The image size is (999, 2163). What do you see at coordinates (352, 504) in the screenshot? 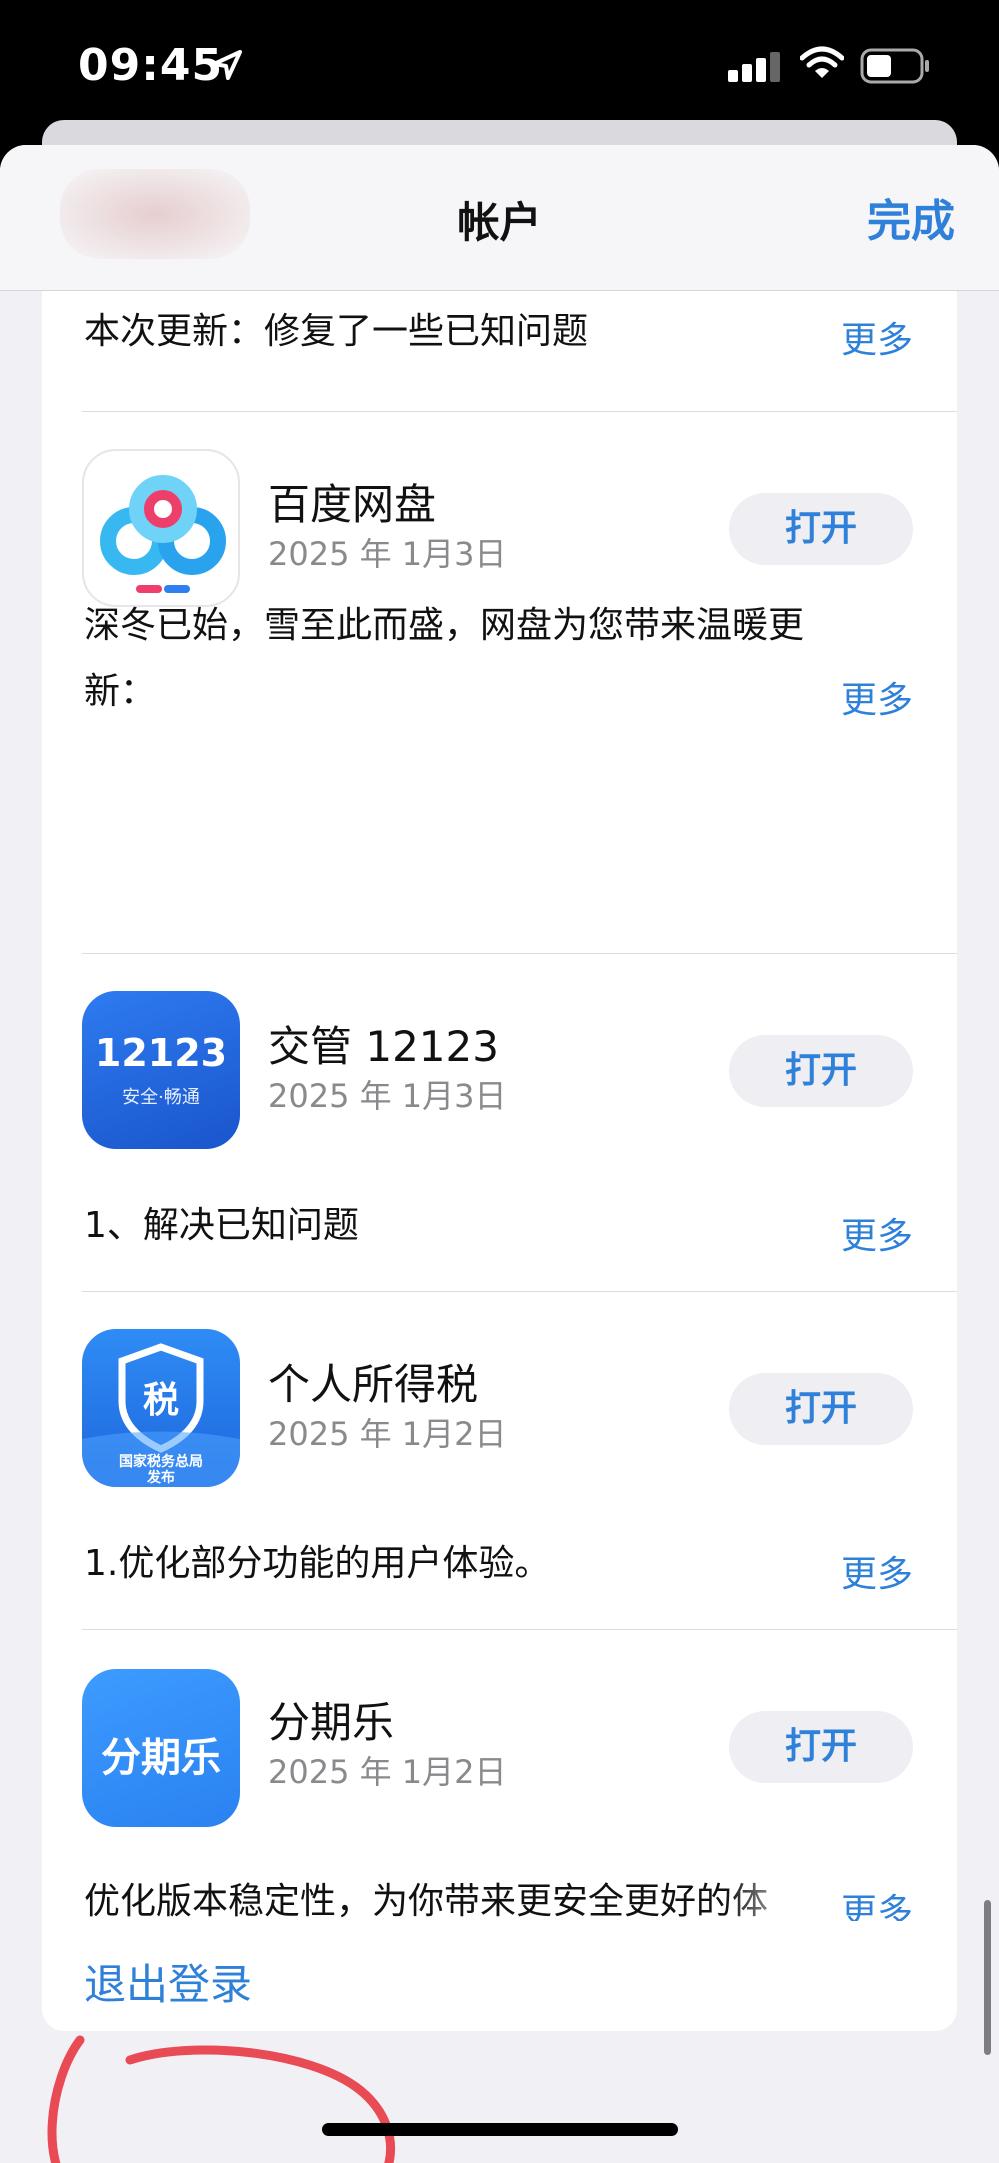
I see `app-name: 百度网盘` at bounding box center [352, 504].